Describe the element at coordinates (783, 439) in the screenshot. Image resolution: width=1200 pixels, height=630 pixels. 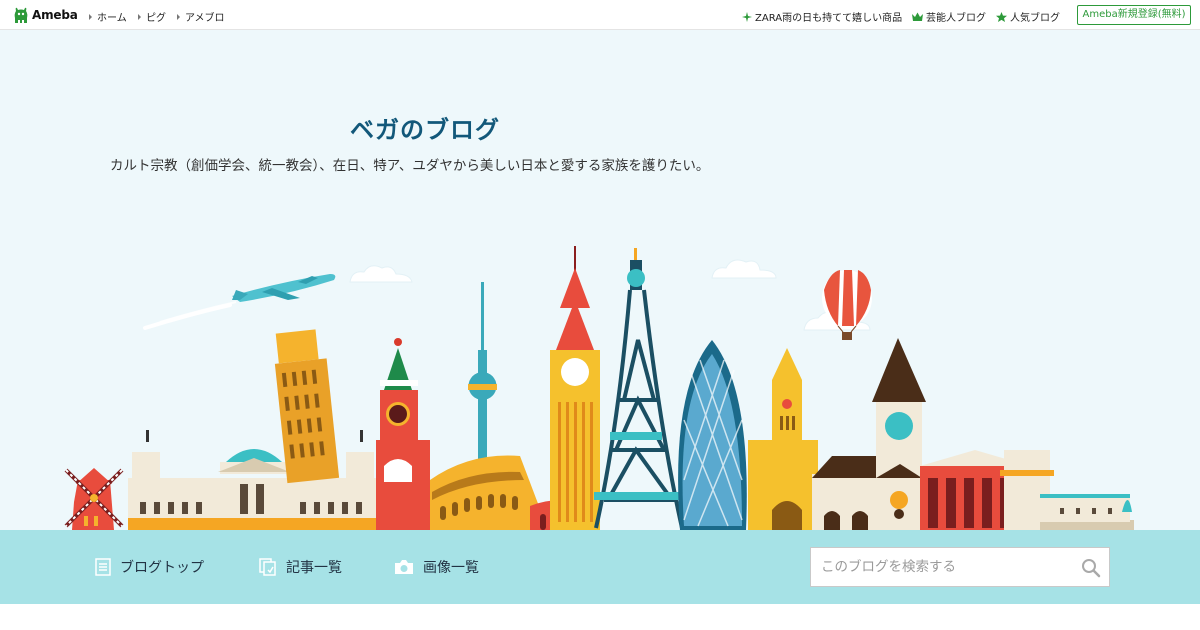
I see `gothic-tower-landmark` at that location.